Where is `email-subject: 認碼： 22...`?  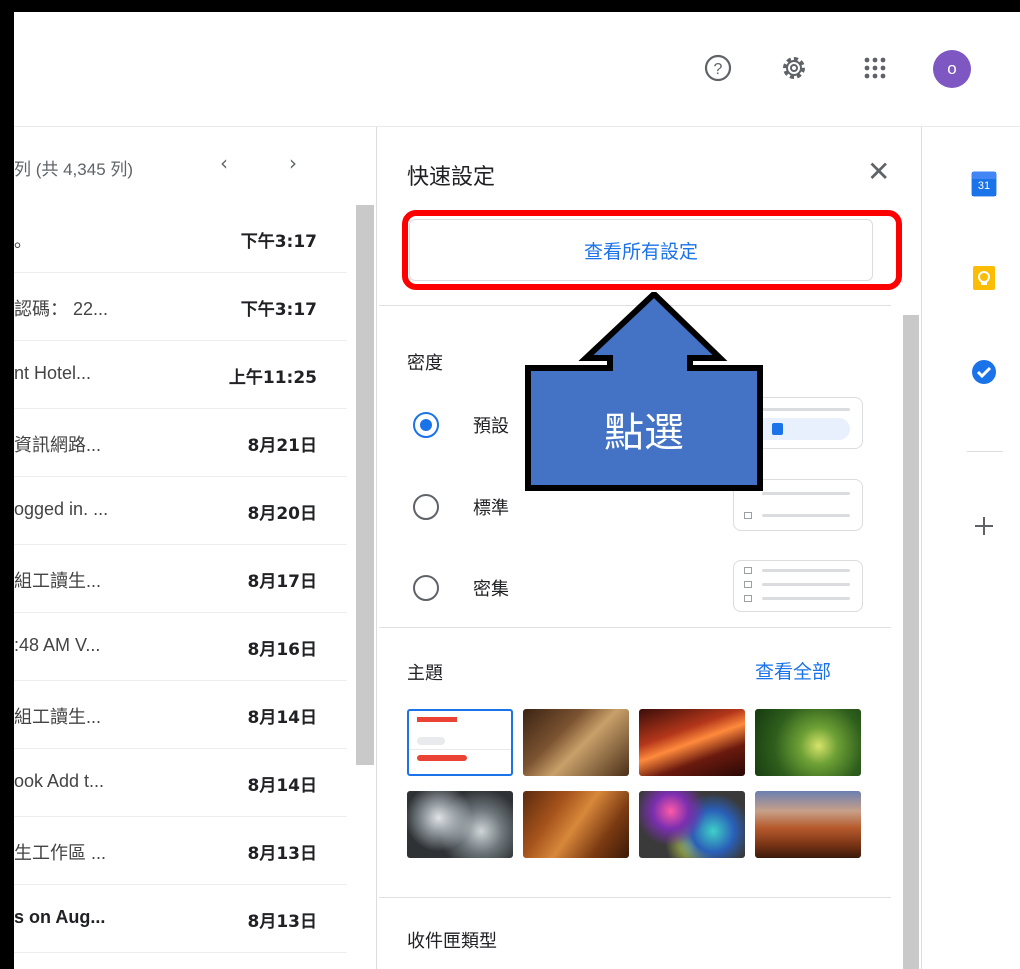
email-subject: 認碼： 22... is located at coordinates (61, 309).